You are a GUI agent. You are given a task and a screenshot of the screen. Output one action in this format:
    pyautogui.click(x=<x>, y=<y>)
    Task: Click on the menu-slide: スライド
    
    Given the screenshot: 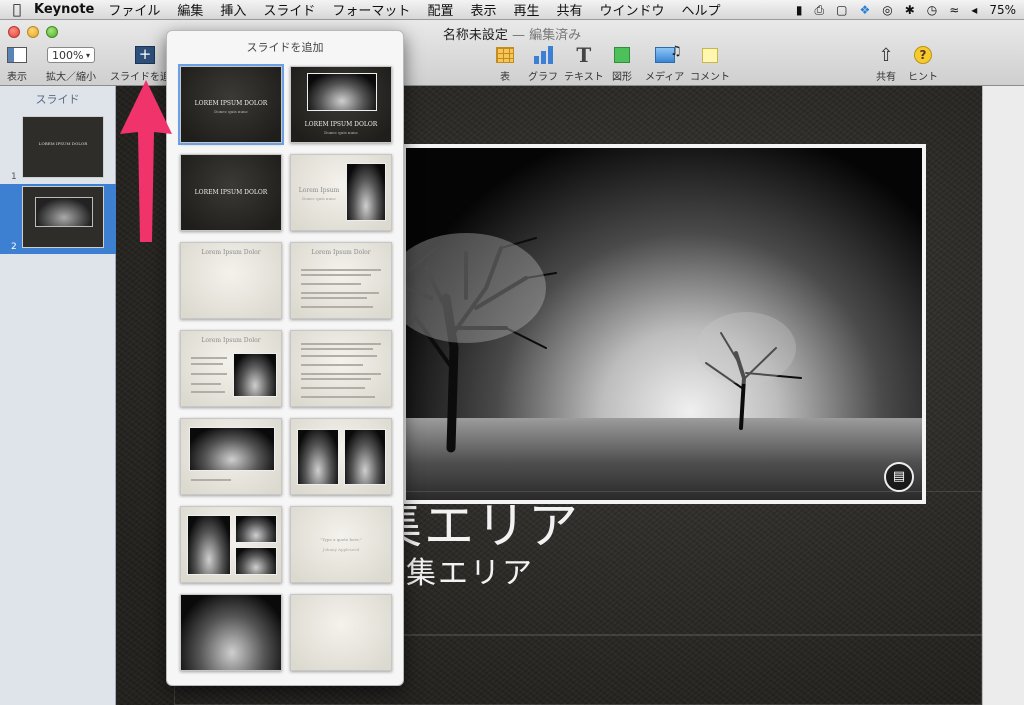 What is the action you would take?
    pyautogui.click(x=289, y=9)
    